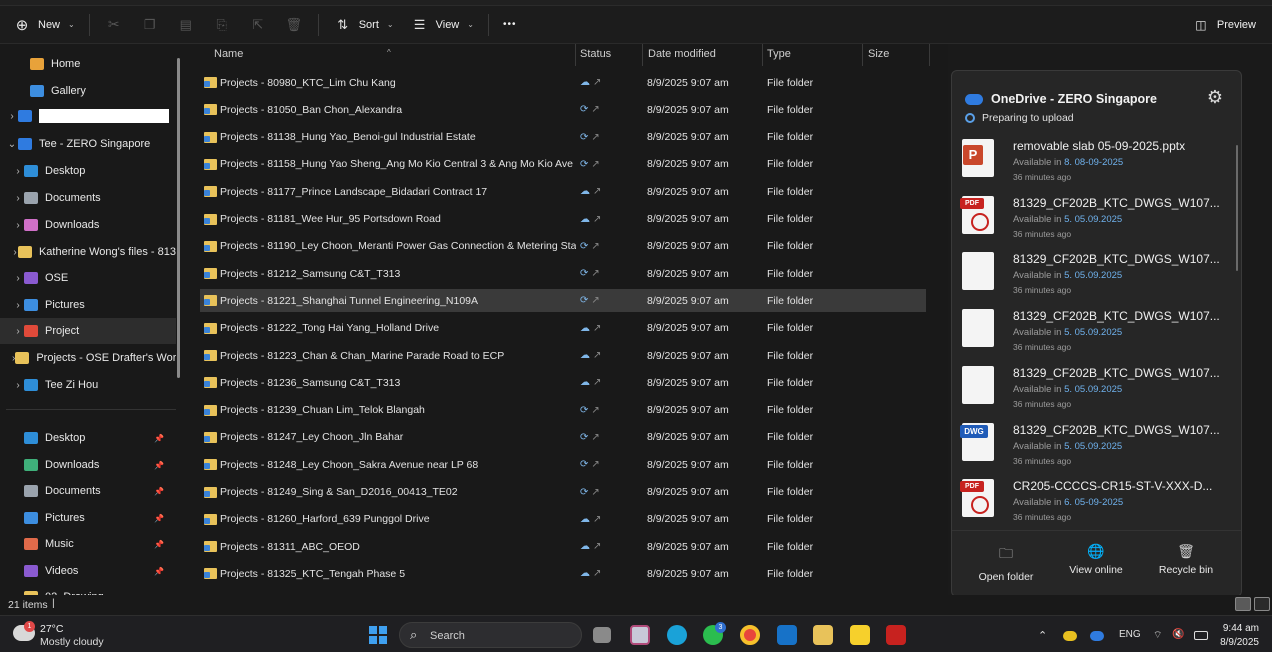 The image size is (1272, 652). Describe the element at coordinates (1201, 635) in the screenshot. I see `battery-icon` at that location.